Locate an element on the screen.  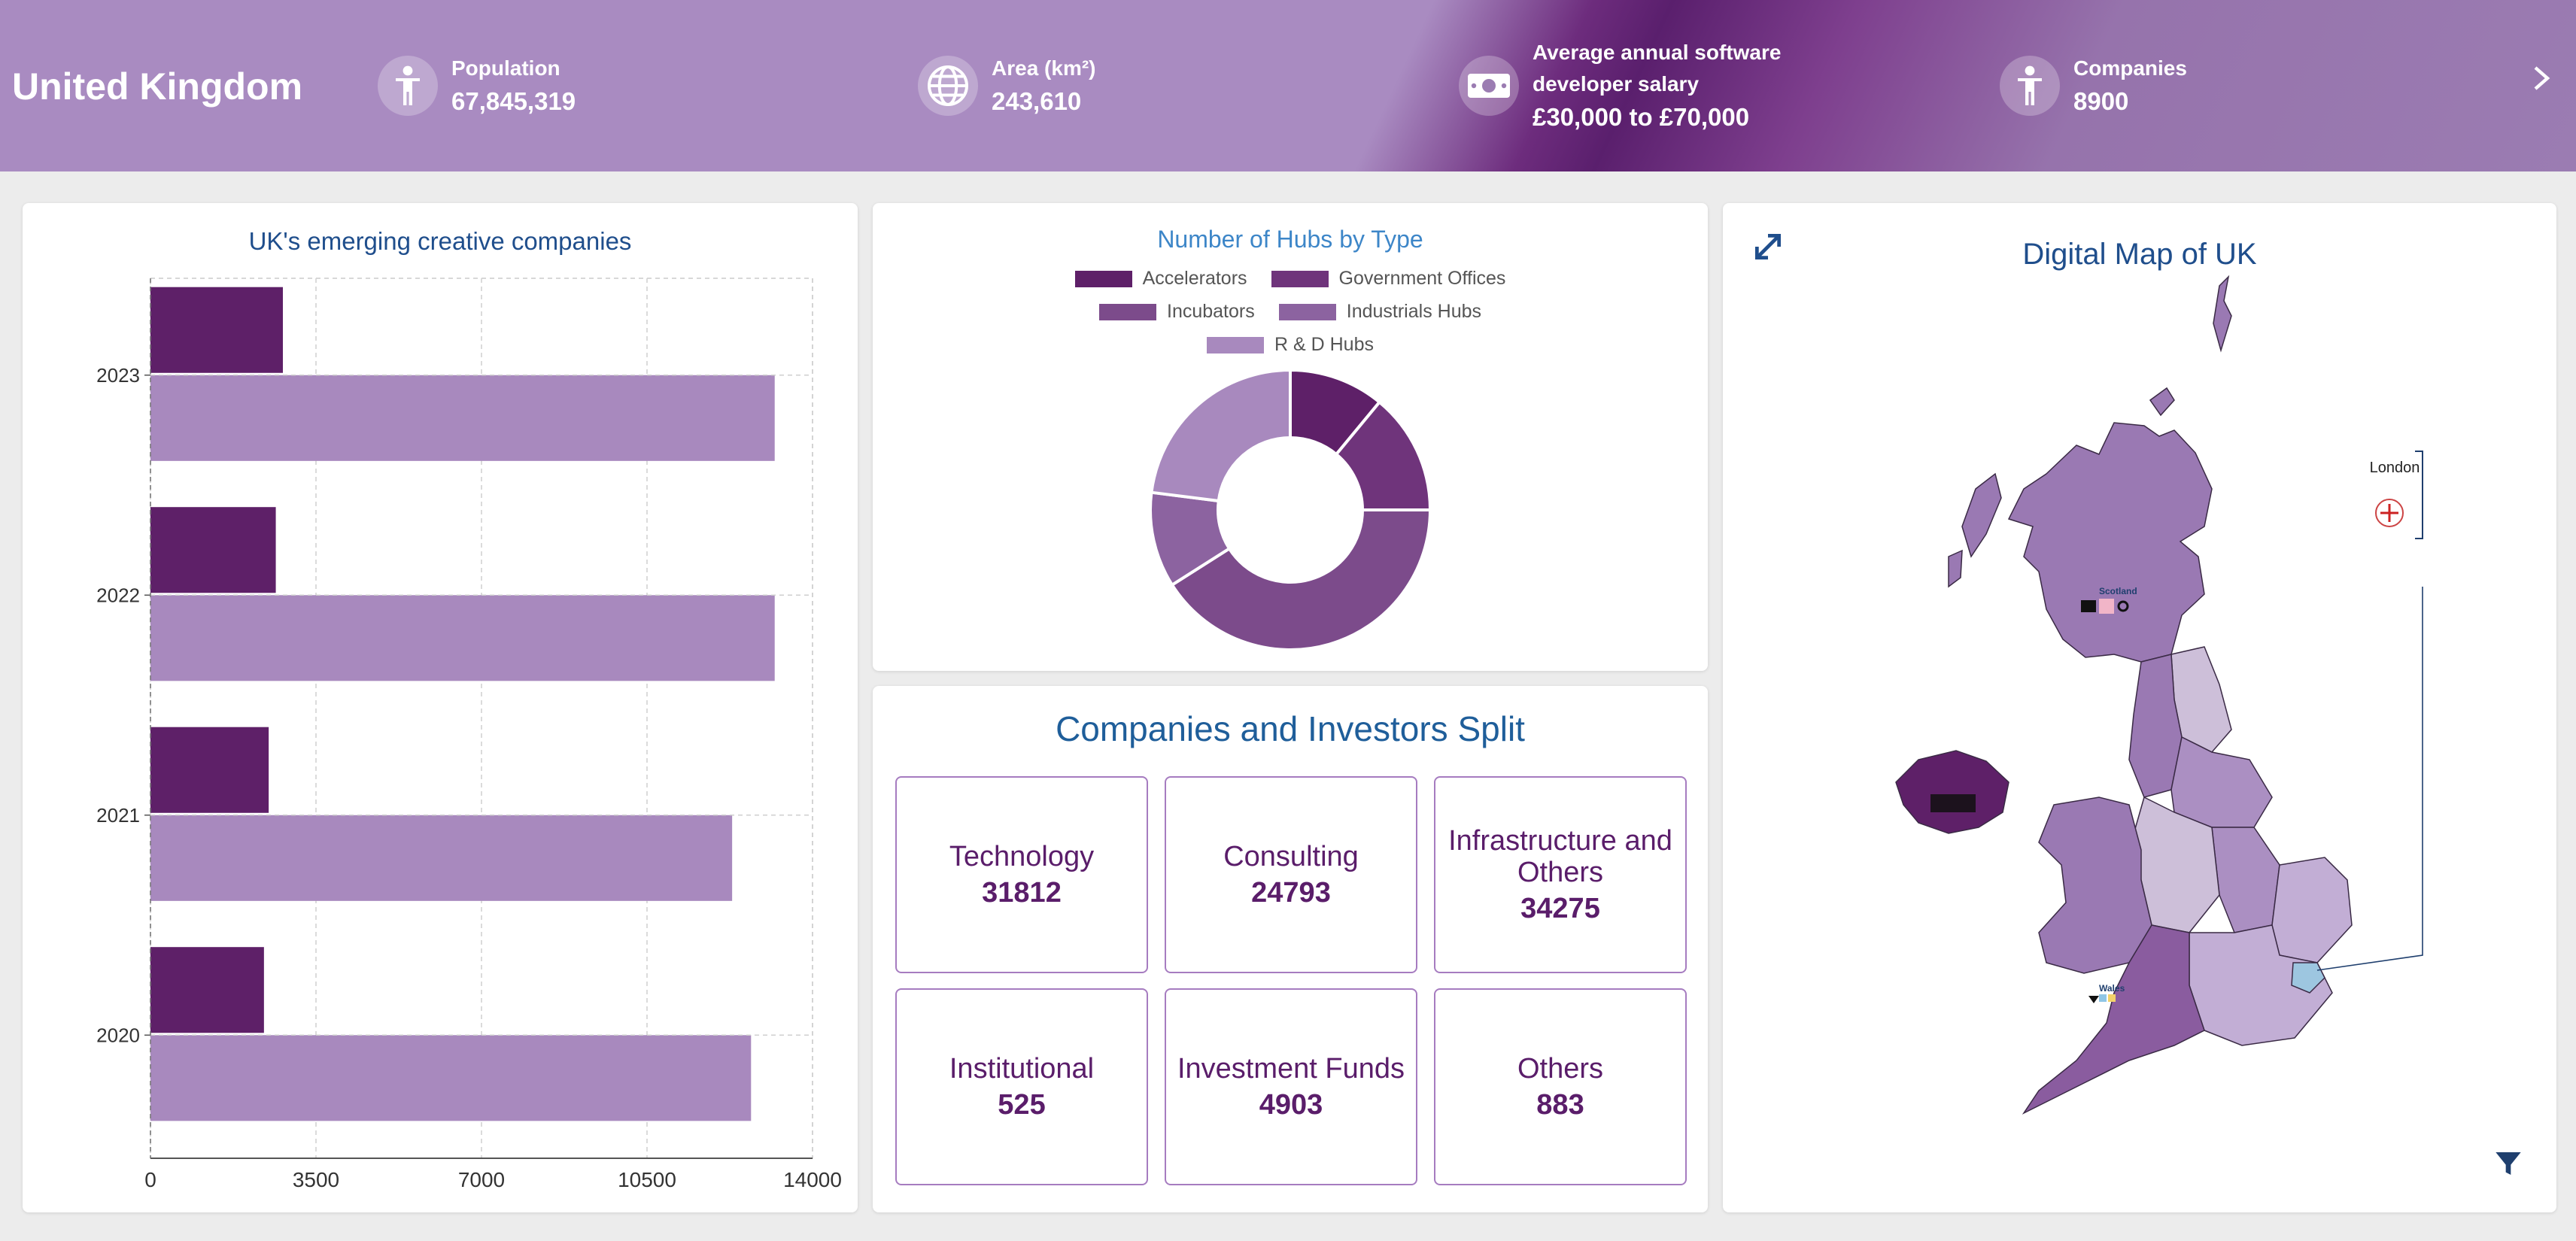
northern-ireland-region is located at coordinates (1952, 792).